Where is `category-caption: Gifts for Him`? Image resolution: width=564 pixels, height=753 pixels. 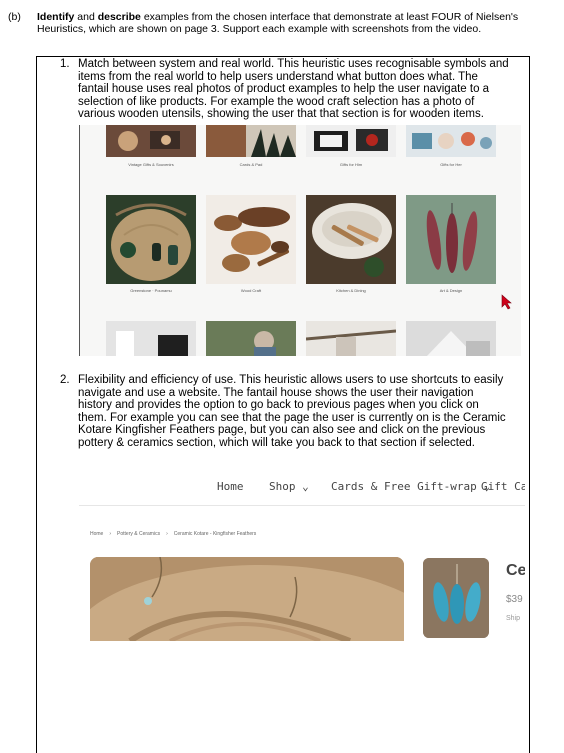
category-caption: Gifts for Him is located at coordinates (351, 164).